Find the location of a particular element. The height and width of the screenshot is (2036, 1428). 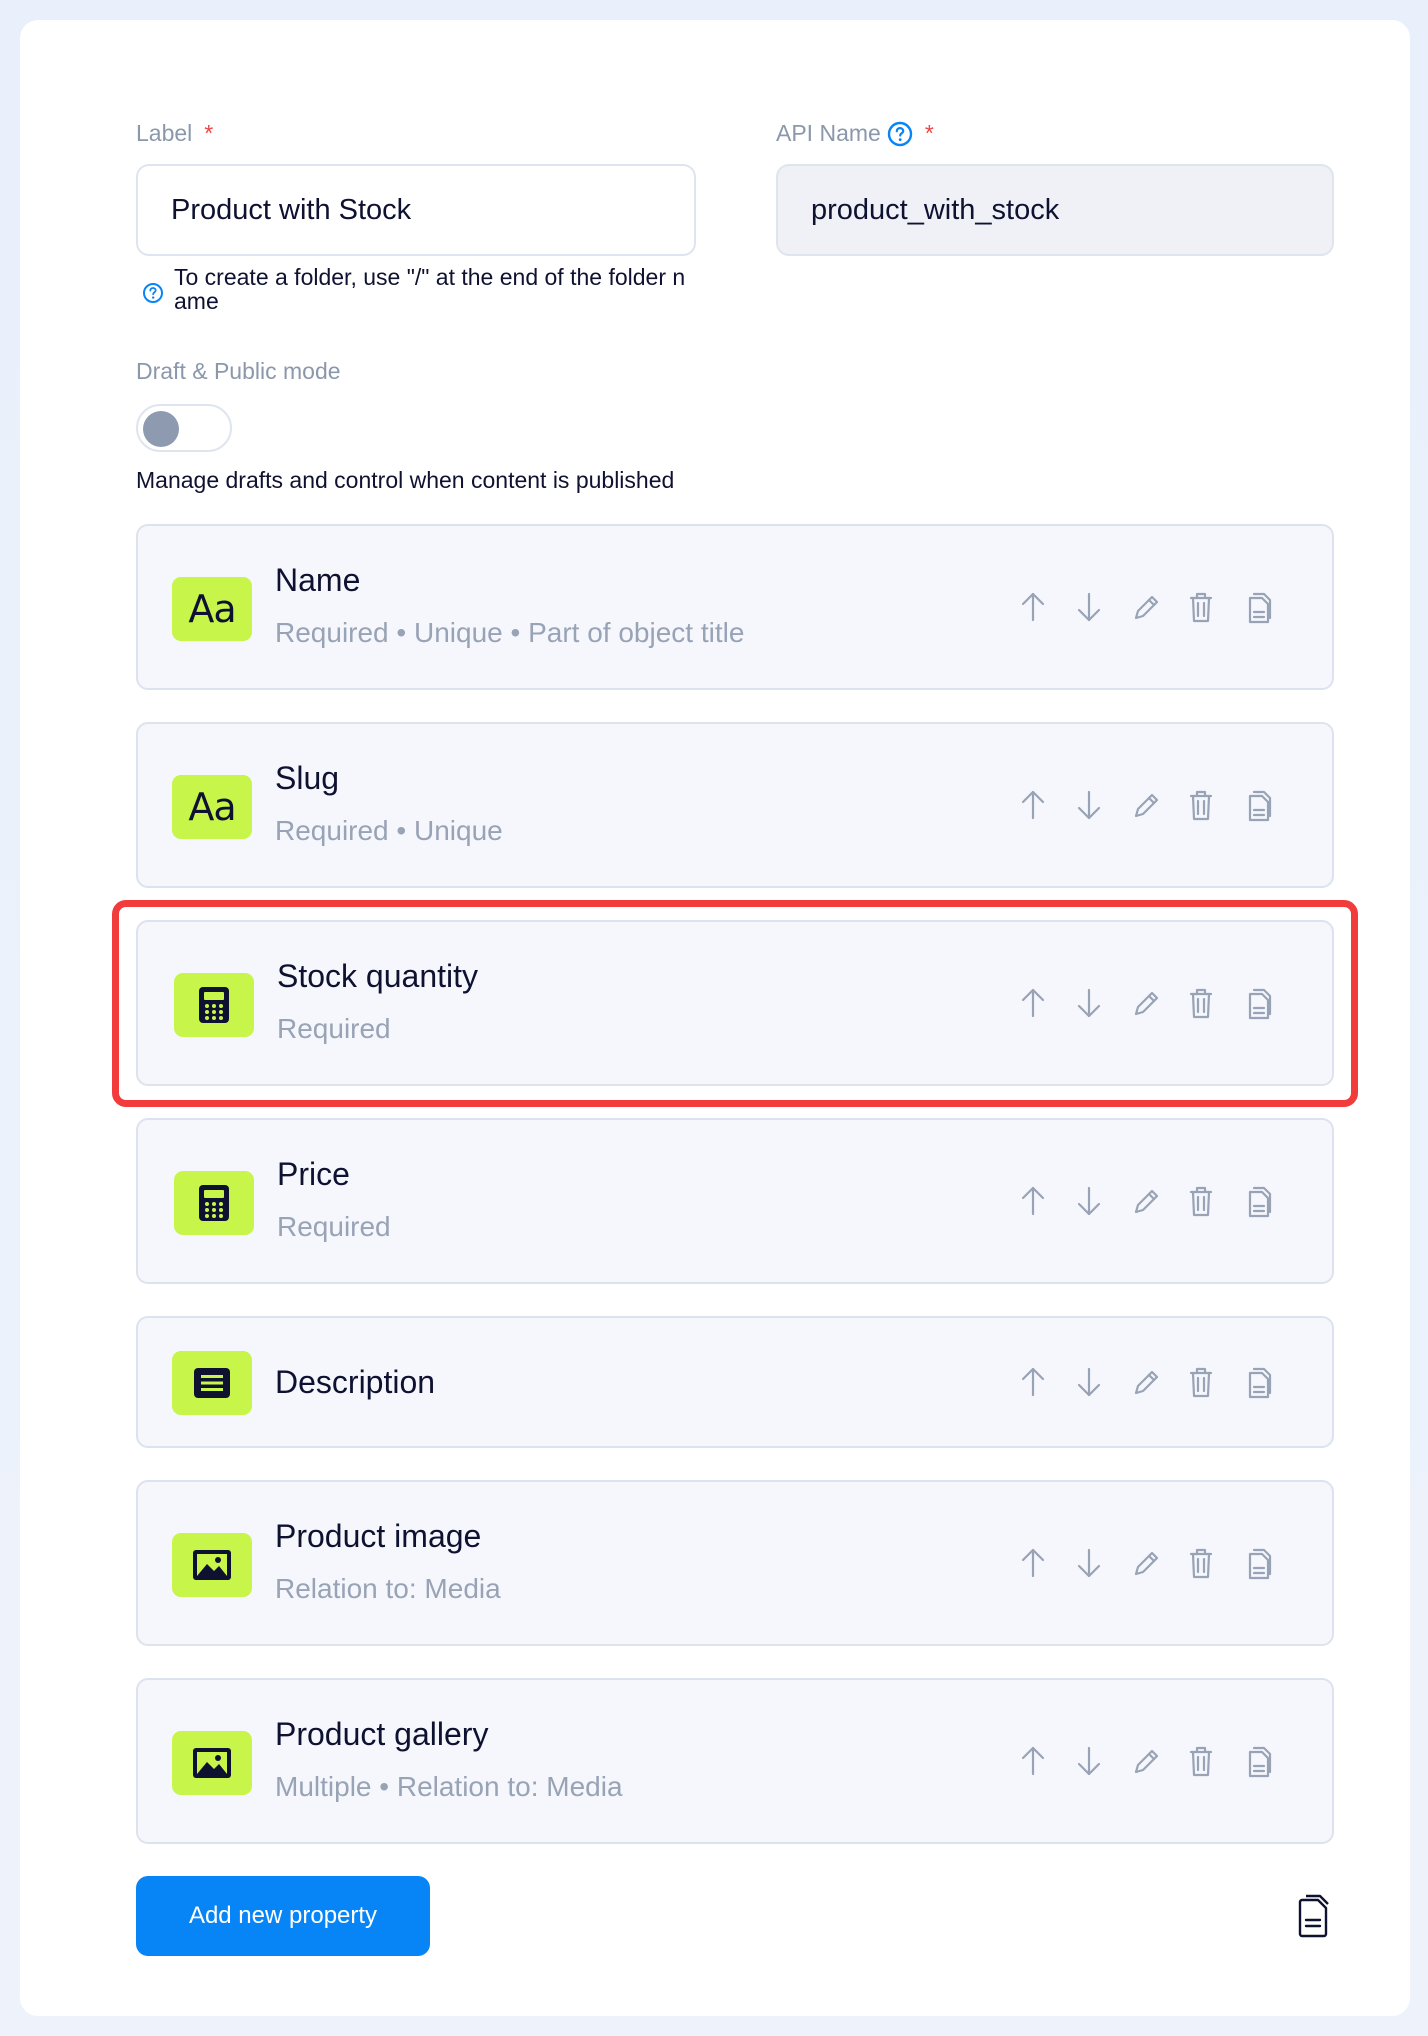

property-title: Price is located at coordinates (313, 1174).